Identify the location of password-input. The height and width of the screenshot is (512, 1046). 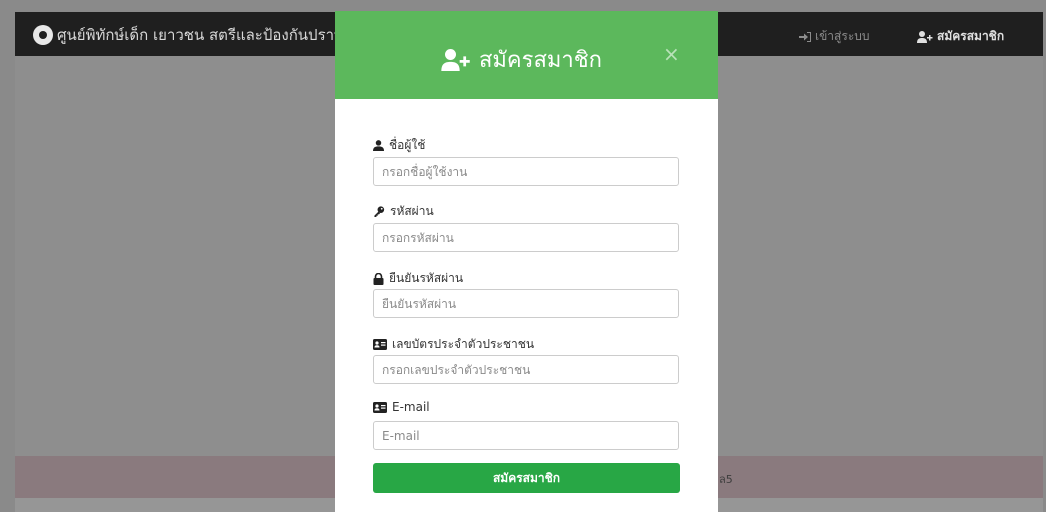
(526, 237).